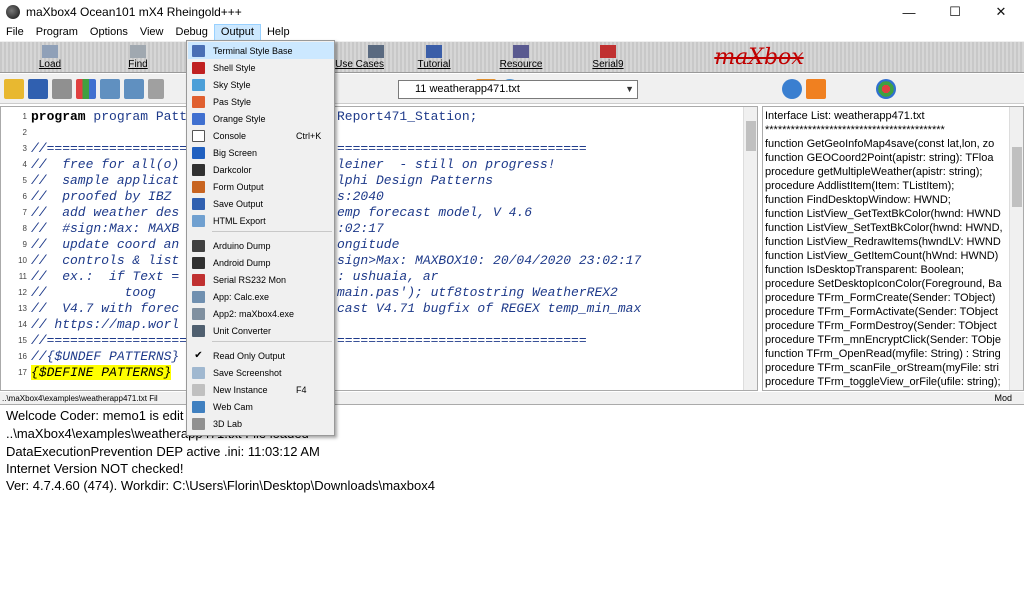 The width and height of the screenshot is (1024, 592). What do you see at coordinates (198, 423) in the screenshot?
I see `3d-lab-icon` at bounding box center [198, 423].